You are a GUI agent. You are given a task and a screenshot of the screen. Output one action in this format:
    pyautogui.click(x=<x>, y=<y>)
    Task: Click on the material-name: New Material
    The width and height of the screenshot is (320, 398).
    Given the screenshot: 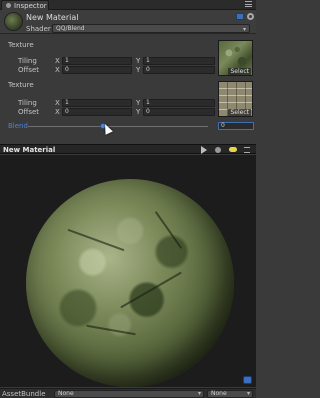 What is the action you would take?
    pyautogui.click(x=52, y=17)
    